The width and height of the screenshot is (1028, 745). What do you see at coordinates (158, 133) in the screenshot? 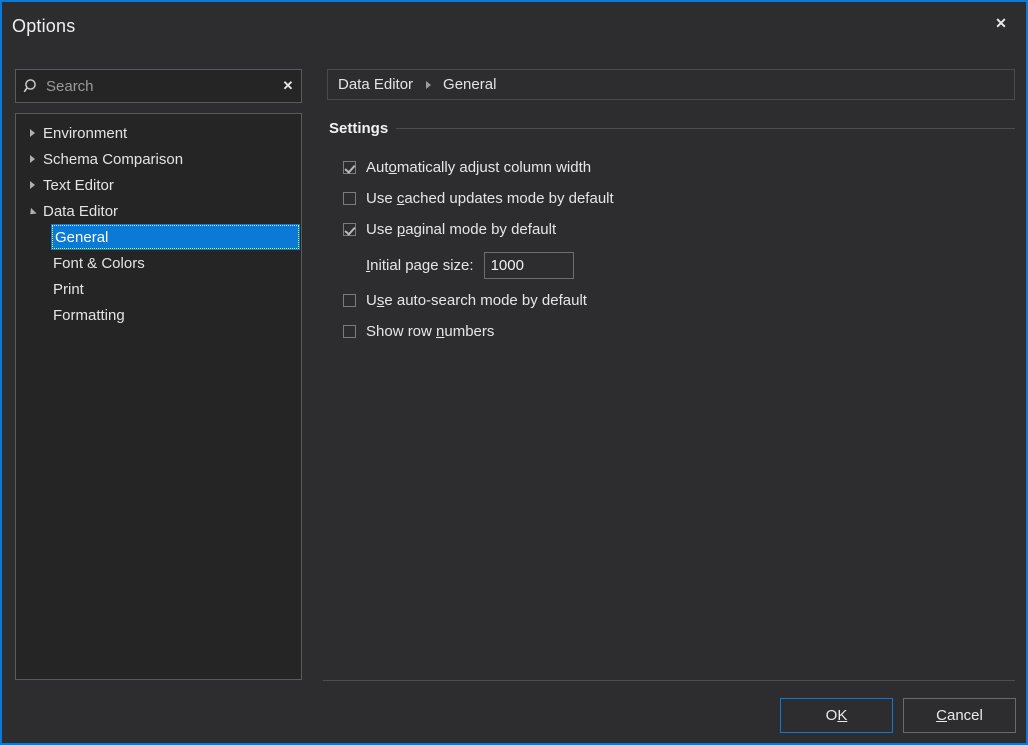
I see `tree-item-environment: Environment` at bounding box center [158, 133].